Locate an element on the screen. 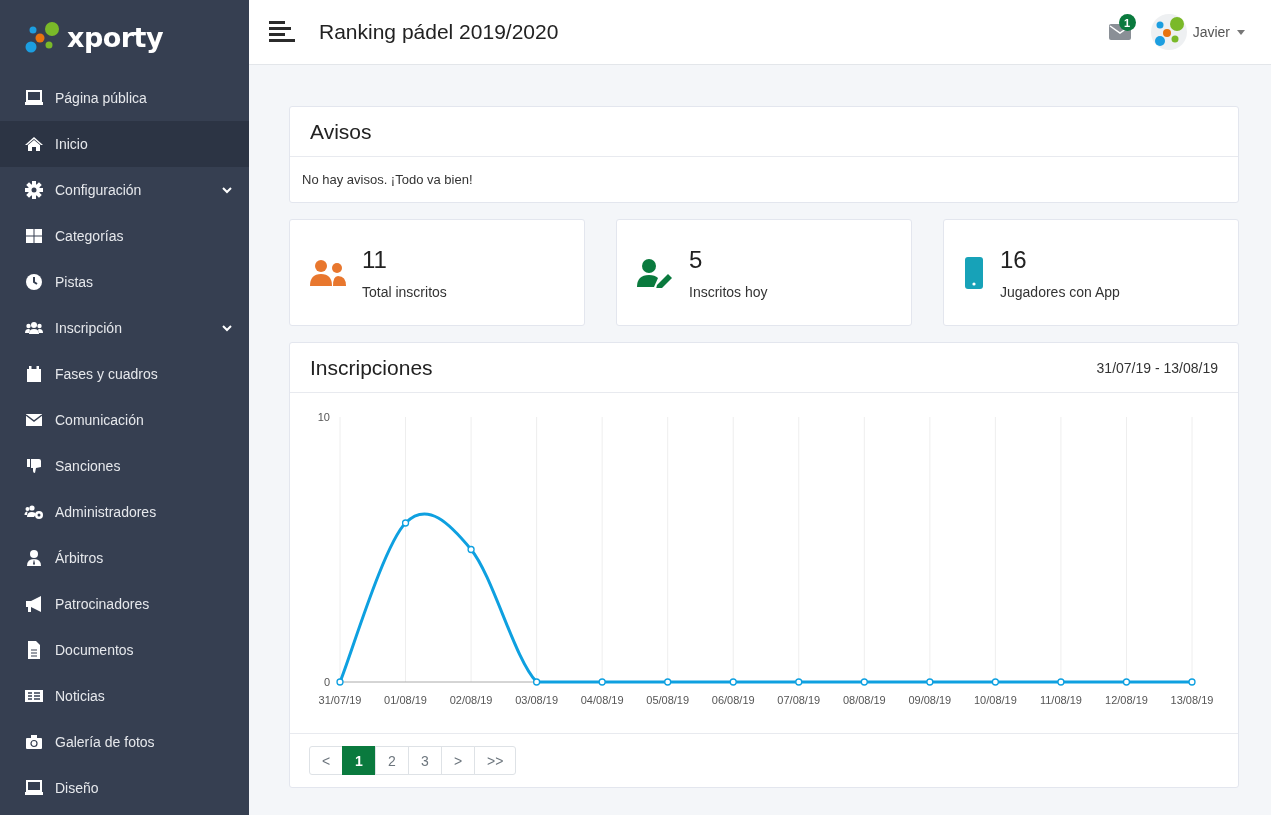  thumbs-down-icon is located at coordinates (34, 466).